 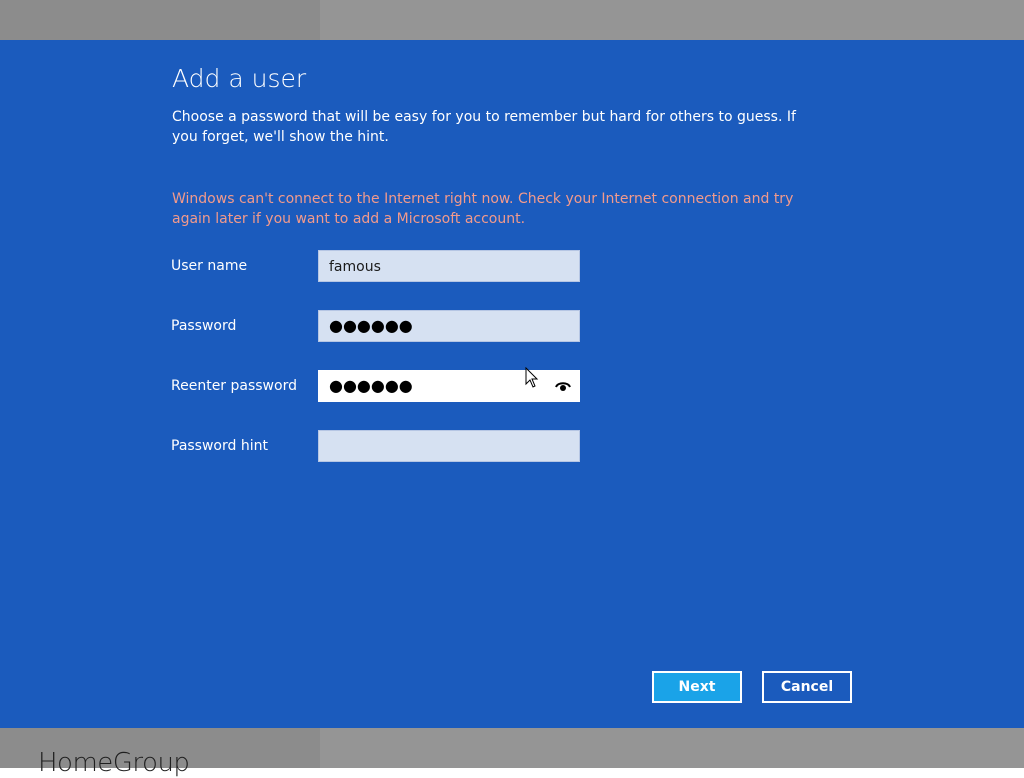 What do you see at coordinates (355, 267) in the screenshot?
I see `username-value: famous` at bounding box center [355, 267].